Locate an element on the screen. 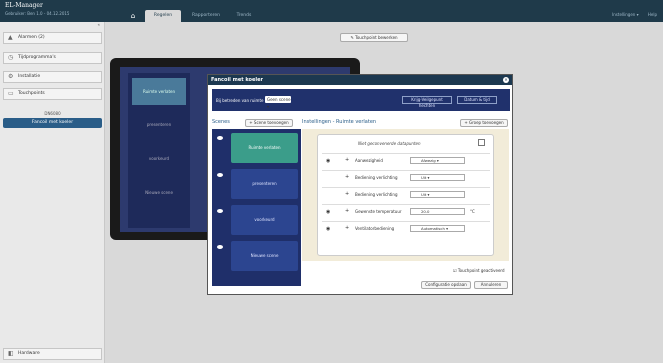 The height and width of the screenshot is (363, 663). setting-name: Gewenste temperatuur is located at coordinates (378, 211).